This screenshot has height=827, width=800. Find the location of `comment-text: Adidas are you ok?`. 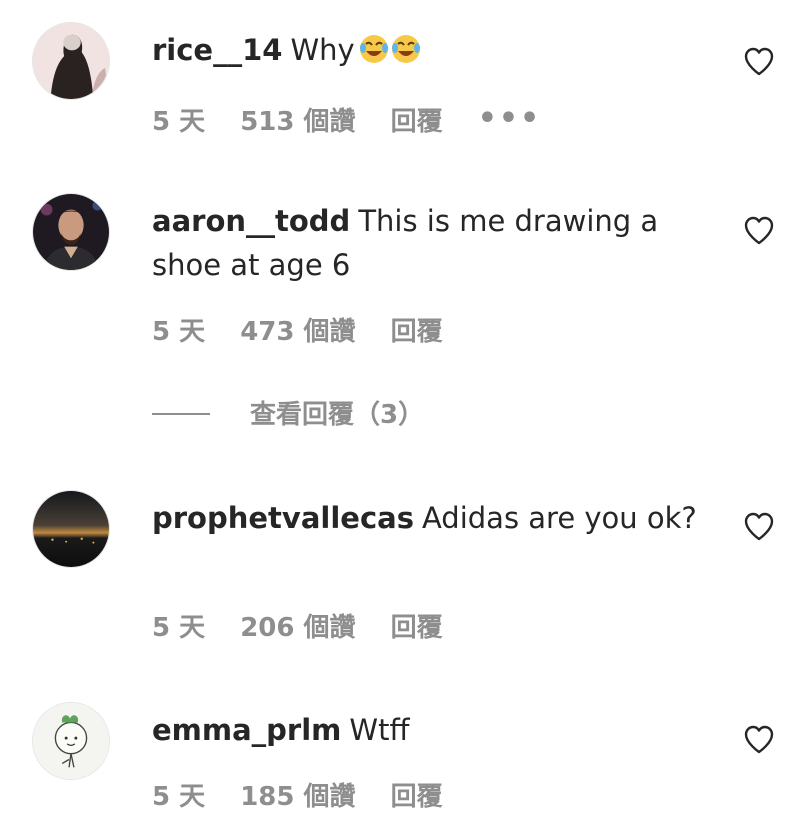

comment-text: Adidas are you ok? is located at coordinates (559, 518).